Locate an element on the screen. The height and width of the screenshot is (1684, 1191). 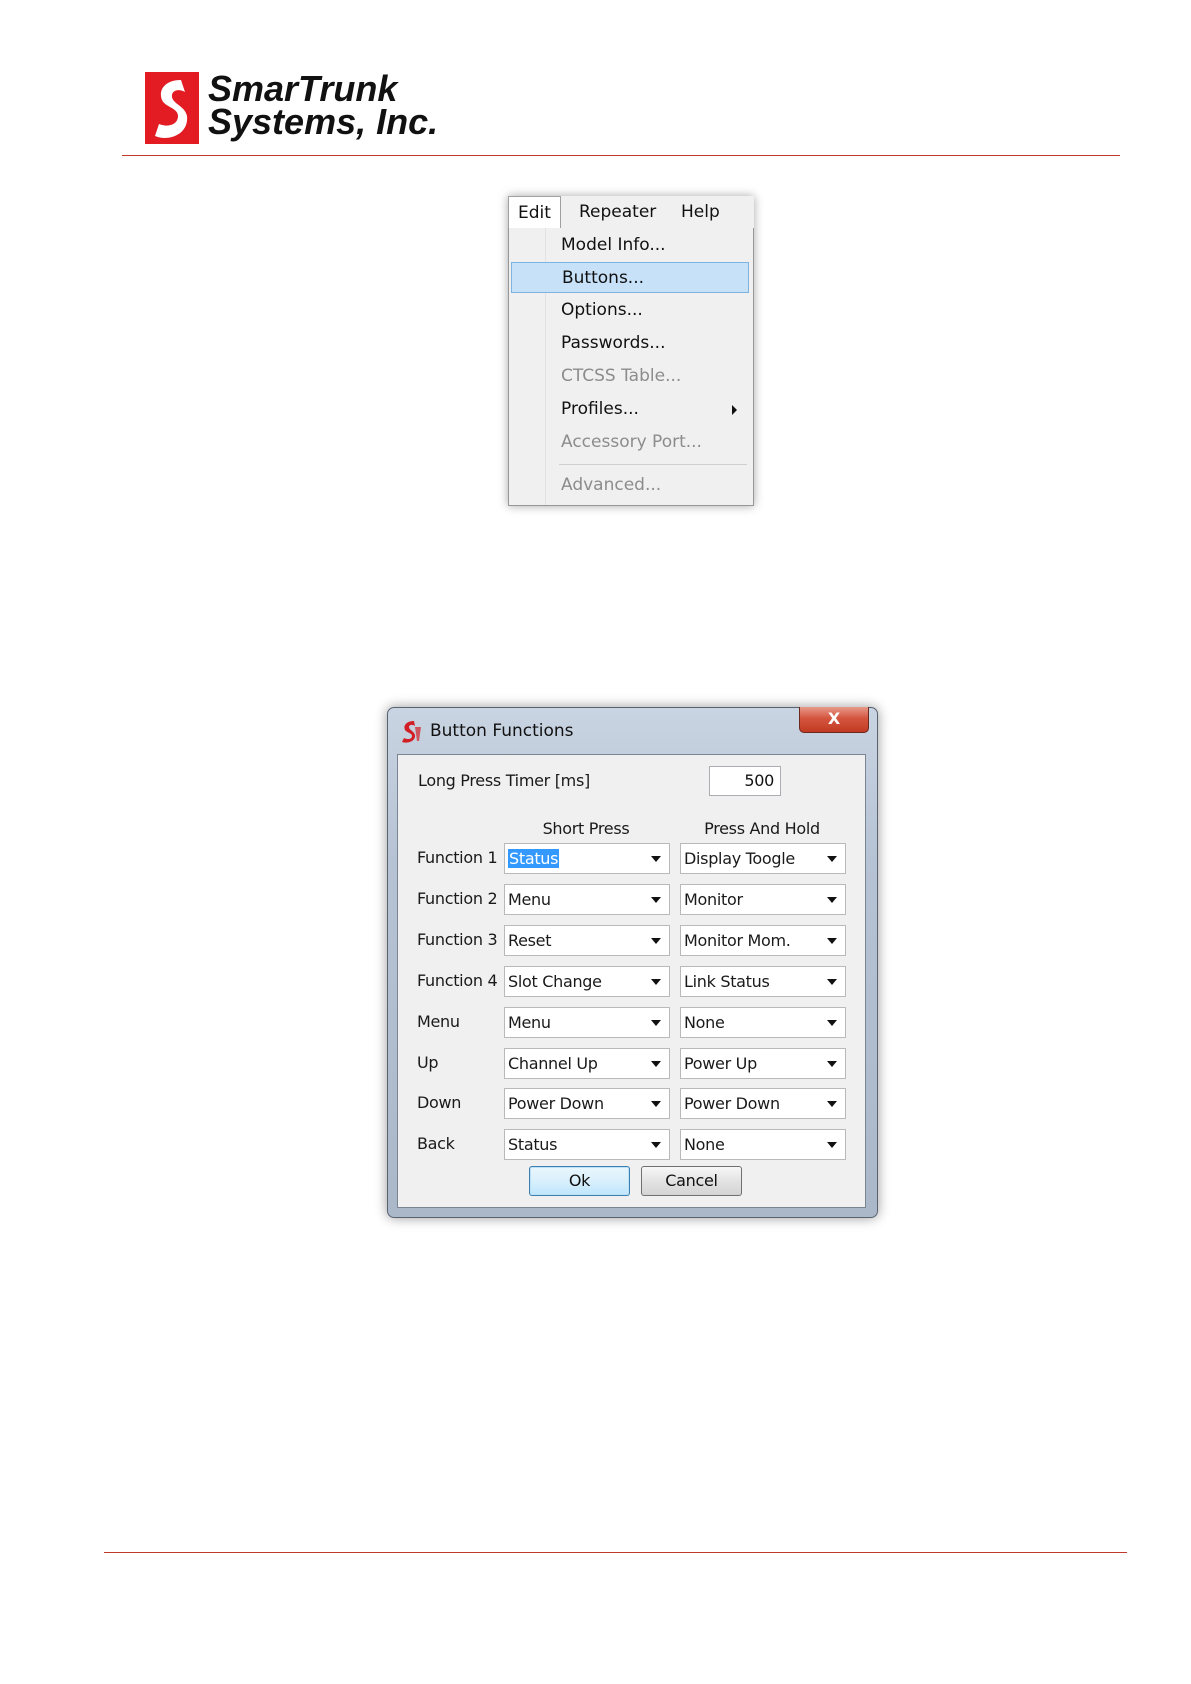
submenu-arrow-icon is located at coordinates (734, 410).